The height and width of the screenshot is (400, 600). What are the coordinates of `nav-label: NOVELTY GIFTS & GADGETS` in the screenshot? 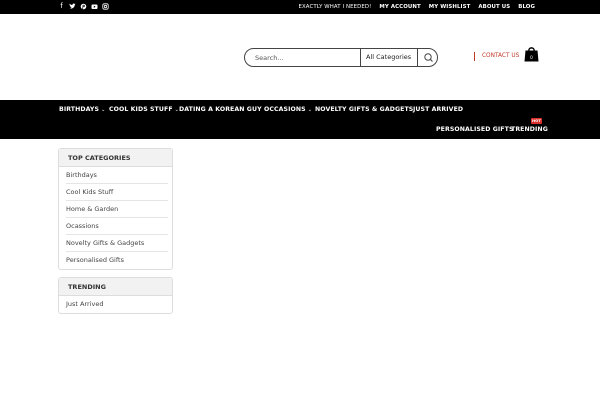 It's located at (364, 109).